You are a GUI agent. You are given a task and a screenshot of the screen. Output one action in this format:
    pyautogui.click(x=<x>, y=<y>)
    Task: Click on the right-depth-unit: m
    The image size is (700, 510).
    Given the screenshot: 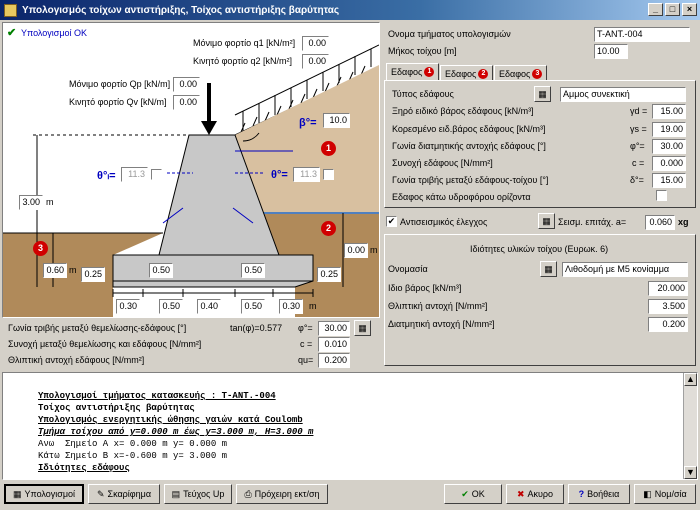 What is the action you would take?
    pyautogui.click(x=374, y=250)
    